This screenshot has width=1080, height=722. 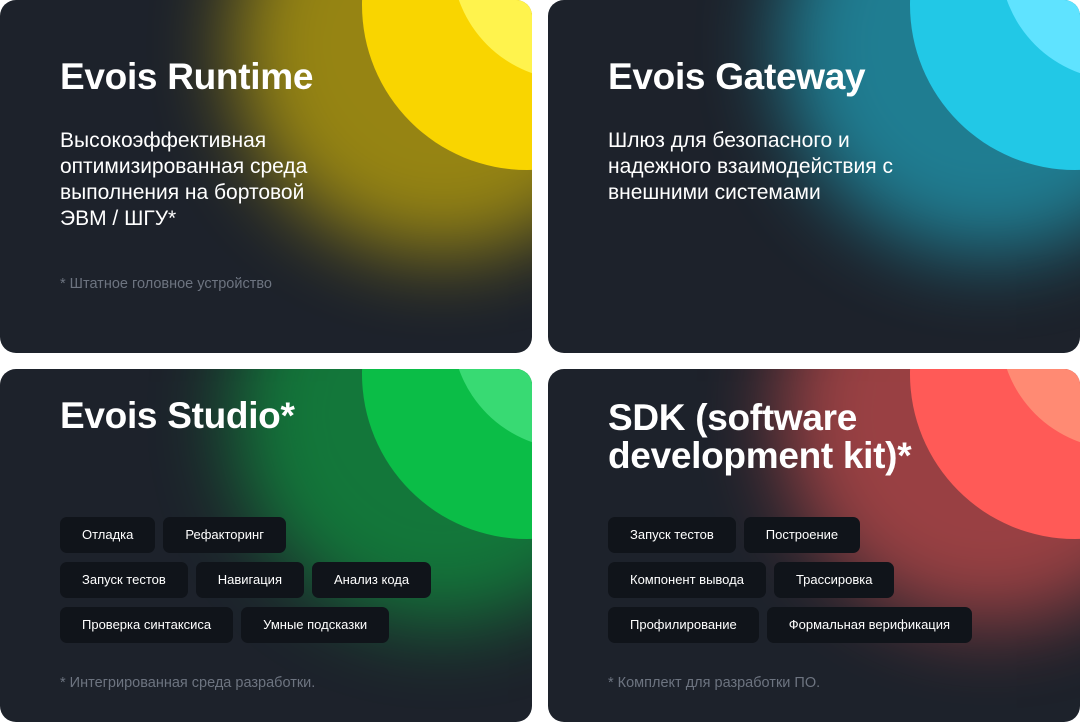 What do you see at coordinates (834, 580) in the screenshot?
I see `feature-tag: Трассировка` at bounding box center [834, 580].